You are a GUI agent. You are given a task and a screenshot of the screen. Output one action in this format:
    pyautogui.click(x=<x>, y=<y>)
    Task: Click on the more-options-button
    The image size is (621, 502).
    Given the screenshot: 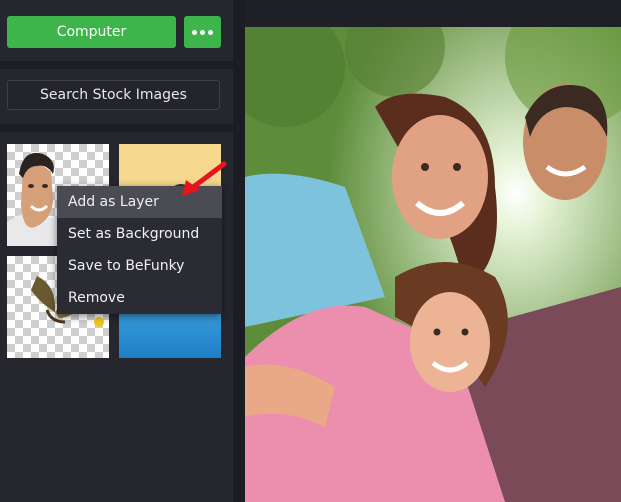 What is the action you would take?
    pyautogui.click(x=202, y=32)
    